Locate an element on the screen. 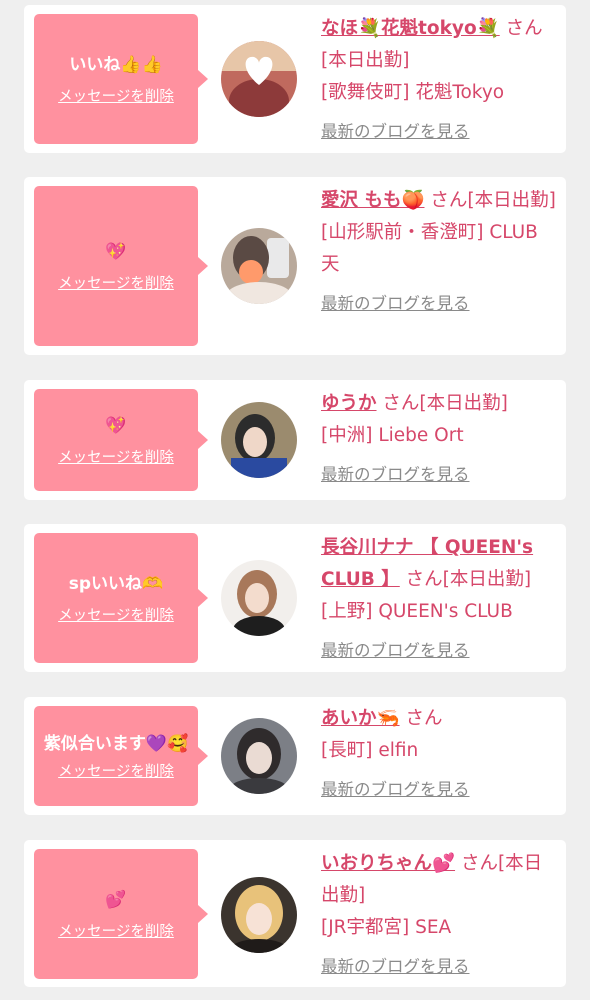 The width and height of the screenshot is (590, 1000). girl-name-link: 愛沢 もも🍑 is located at coordinates (372, 200).